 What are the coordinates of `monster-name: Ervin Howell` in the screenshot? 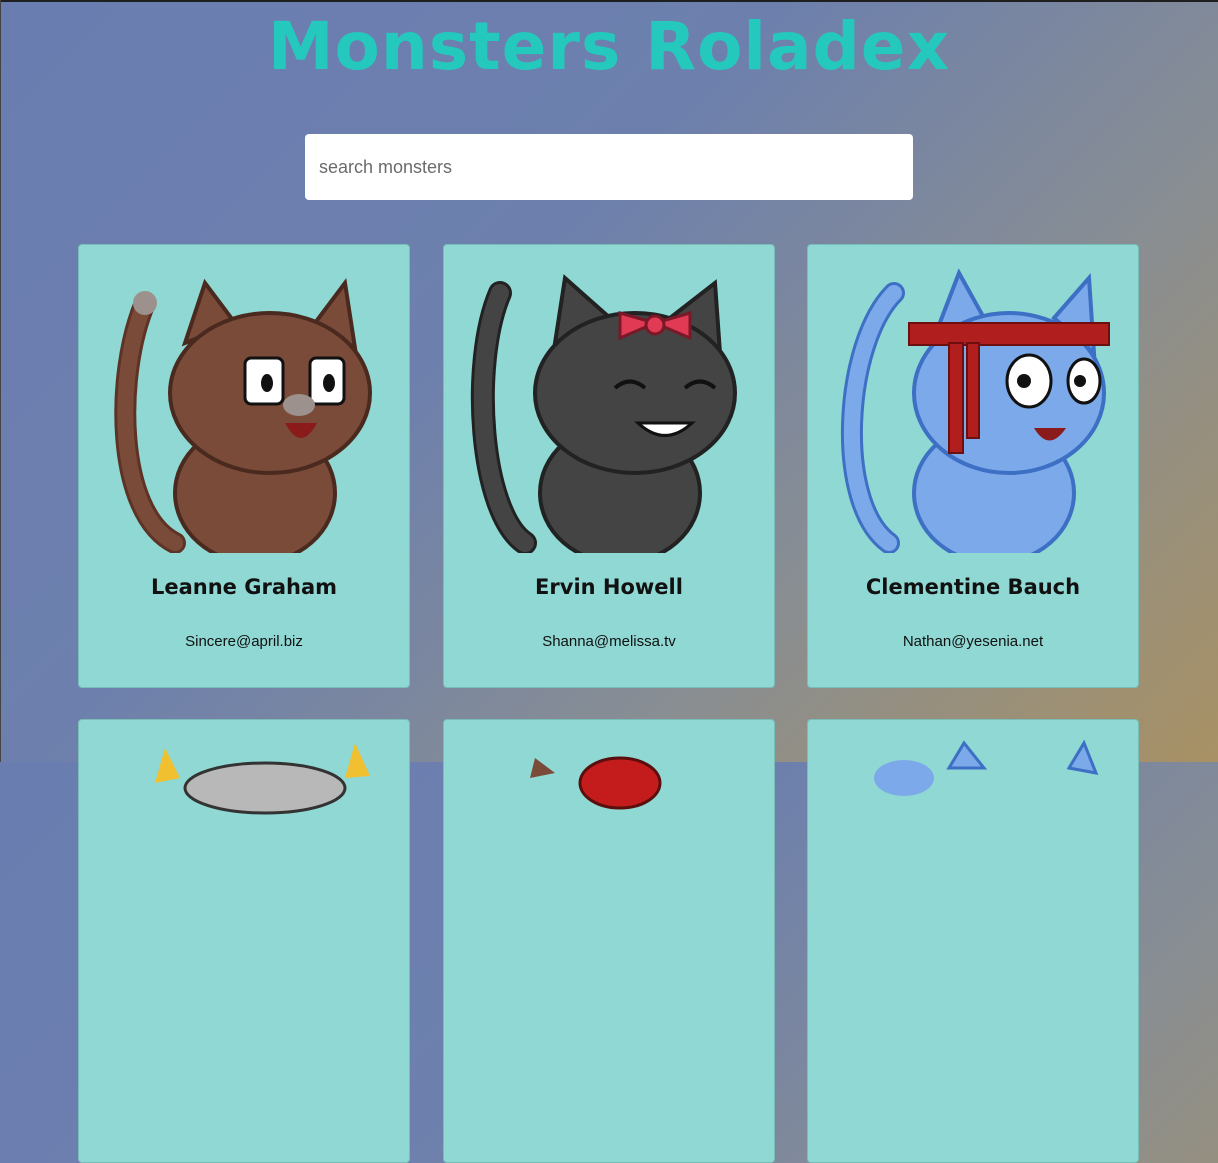 It's located at (609, 587).